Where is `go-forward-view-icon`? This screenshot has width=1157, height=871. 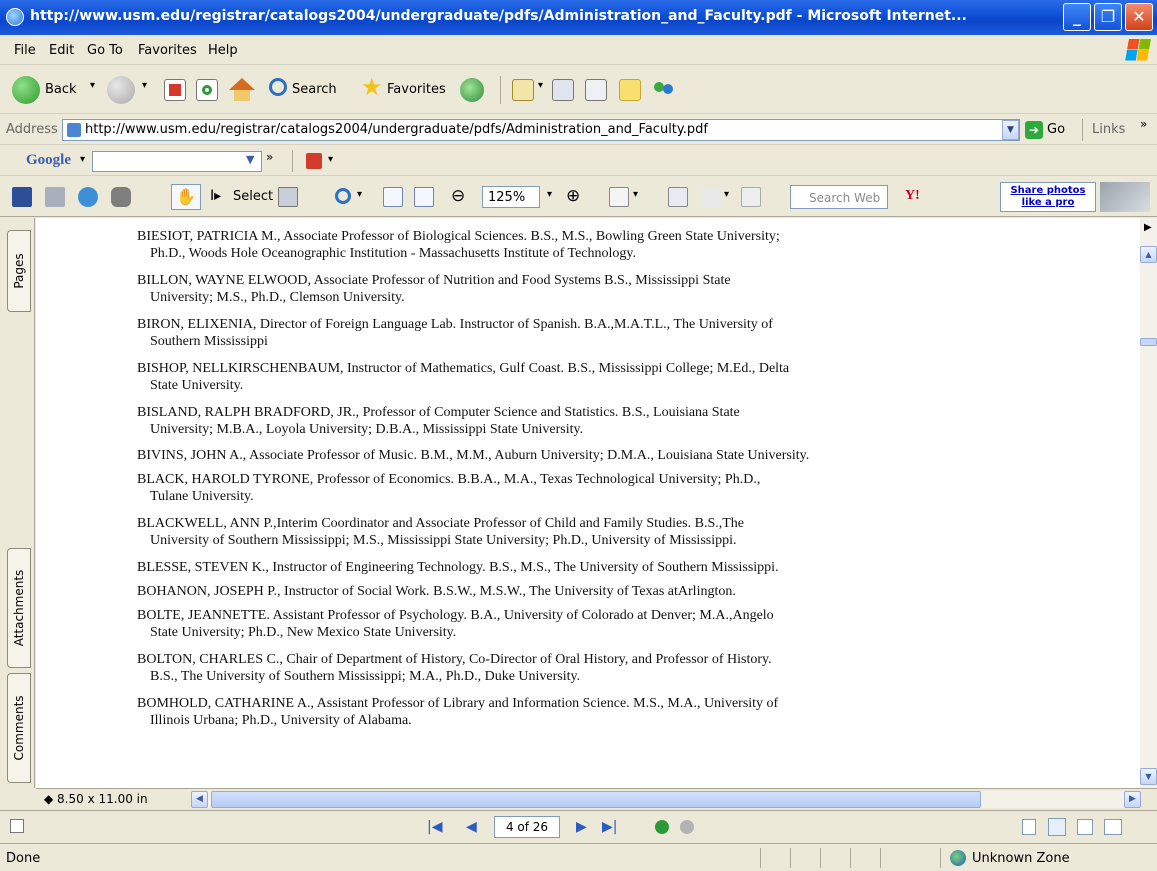
go-forward-view-icon is located at coordinates (687, 827).